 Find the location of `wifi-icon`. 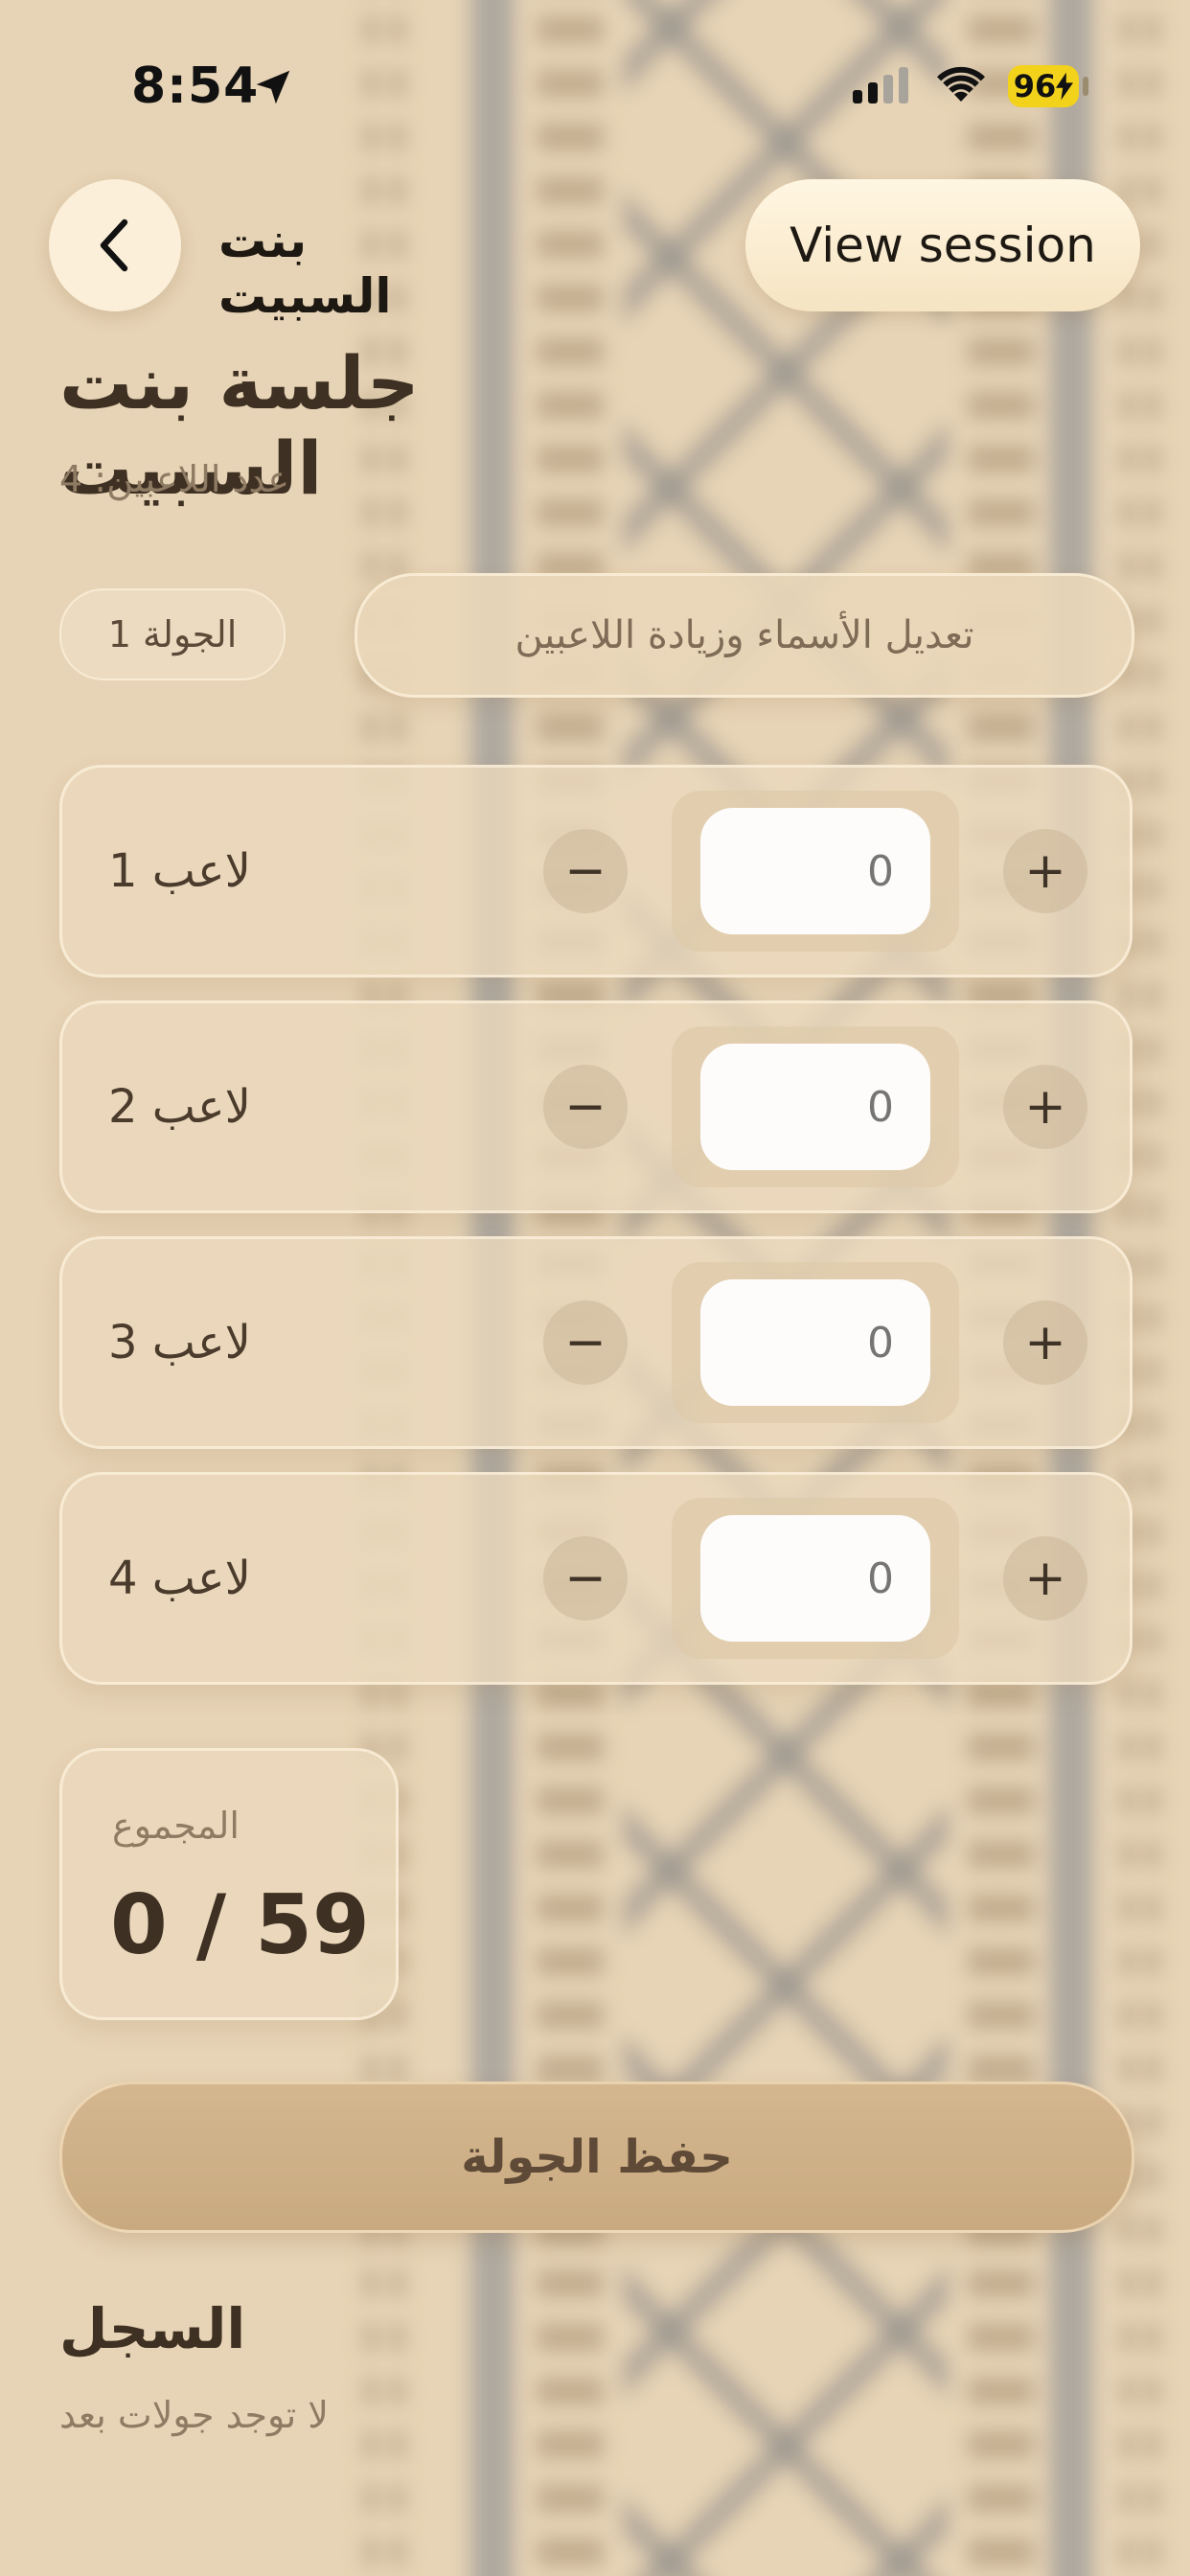

wifi-icon is located at coordinates (961, 84).